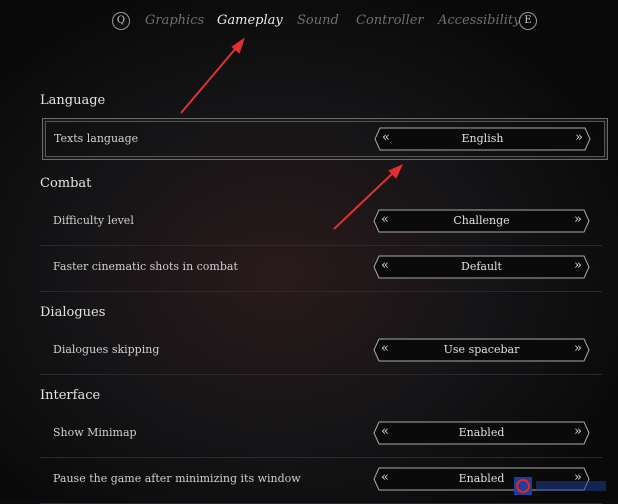 The height and width of the screenshot is (504, 618). Describe the element at coordinates (95, 432) in the screenshot. I see `setting-label: Show Minimap` at that location.